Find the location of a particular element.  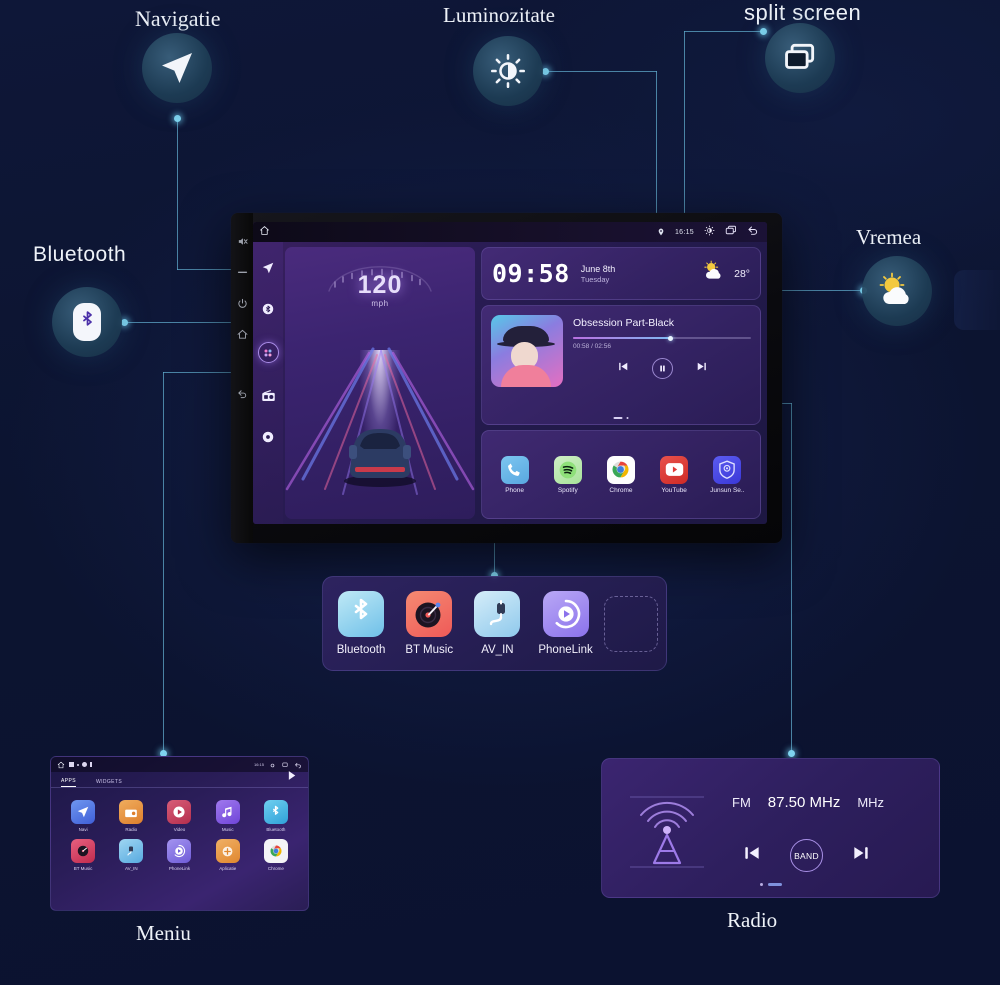

app-shortcut-youtube: YouTube is located at coordinates (674, 474).